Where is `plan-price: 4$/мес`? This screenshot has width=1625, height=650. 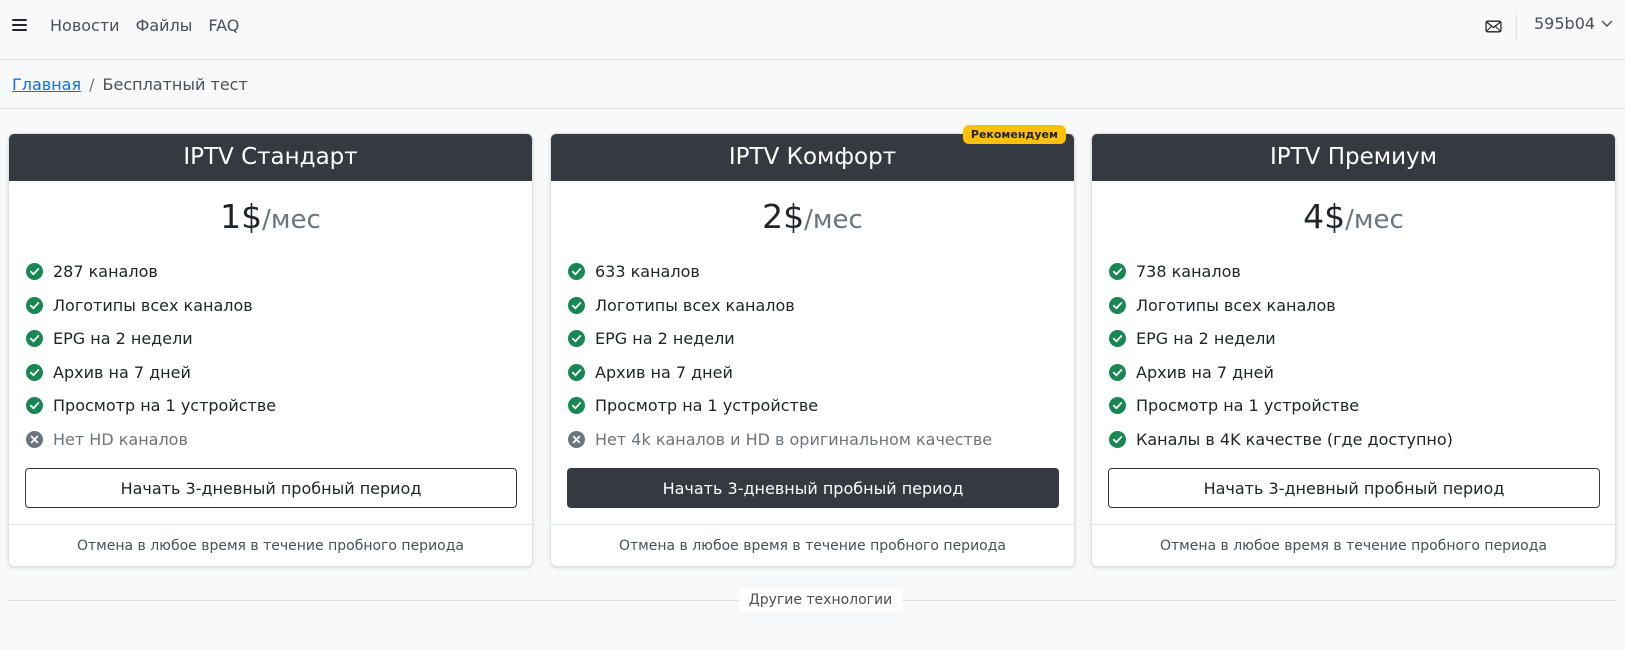 plan-price: 4$/мес is located at coordinates (1353, 221).